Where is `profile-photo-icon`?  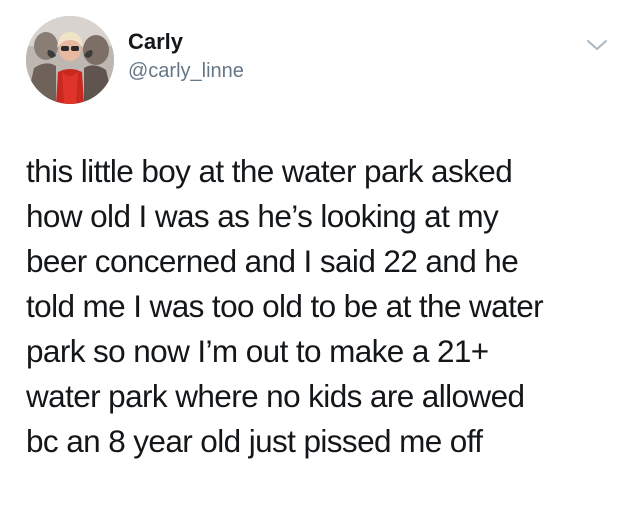
profile-photo-icon is located at coordinates (70, 60).